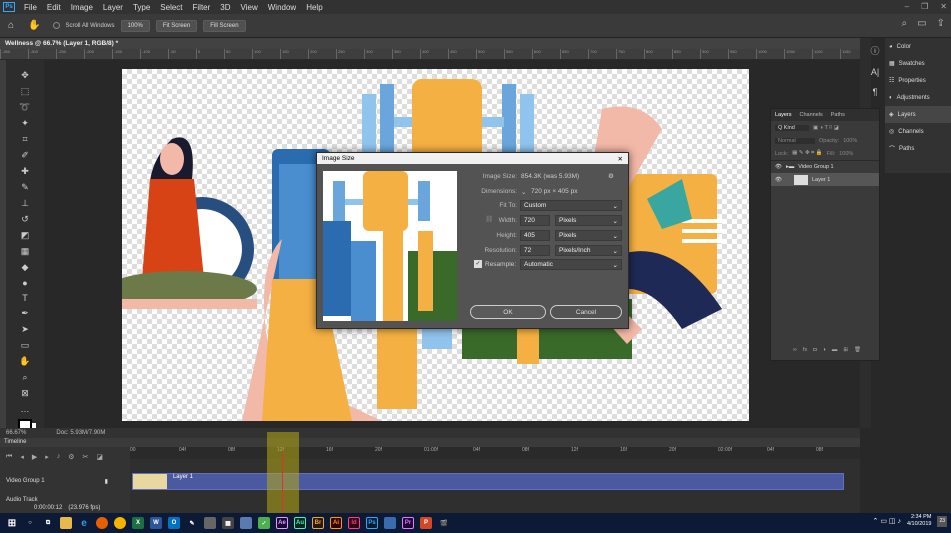  I want to click on tab-paths: Paths, so click(838, 115).